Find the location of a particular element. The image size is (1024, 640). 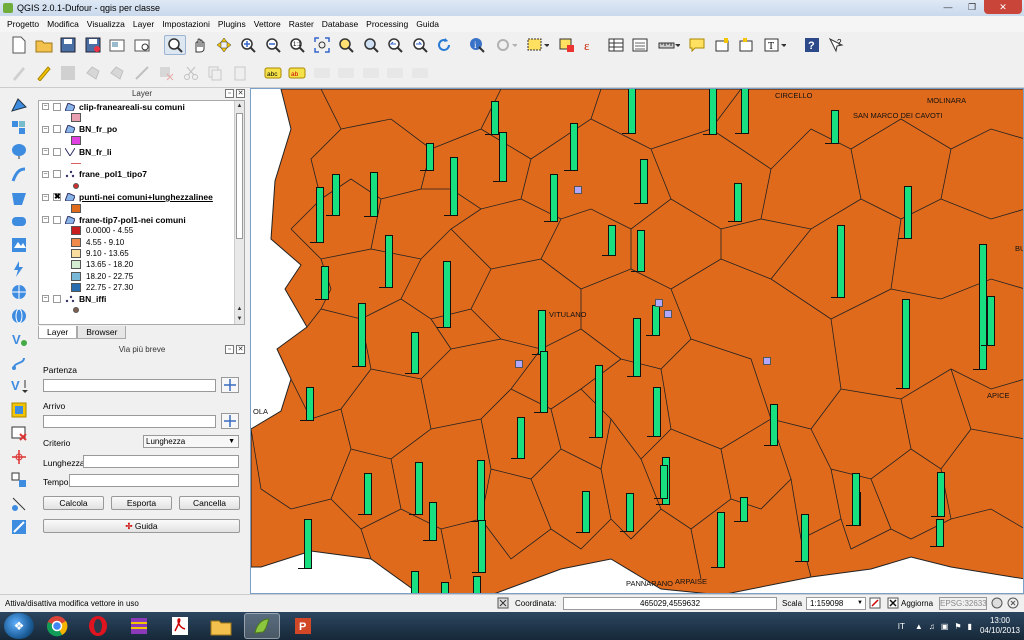

move-feature-icon is located at coordinates (117, 73).